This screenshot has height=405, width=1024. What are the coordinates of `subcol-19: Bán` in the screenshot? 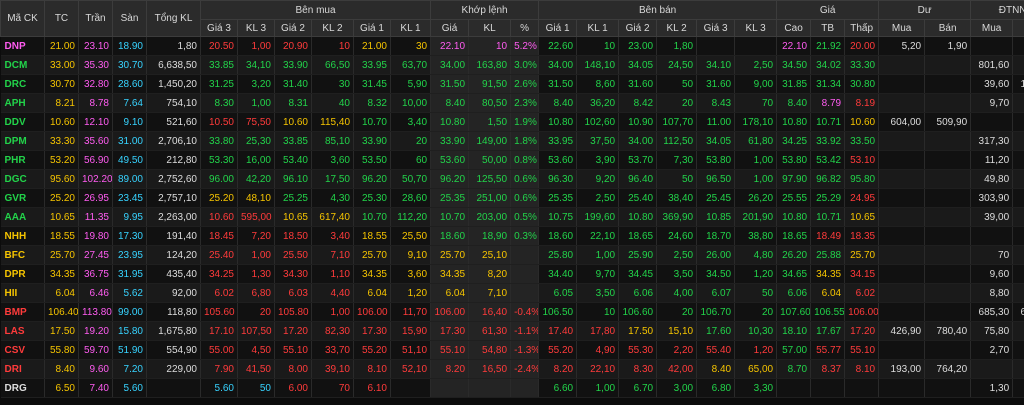 It's located at (948, 28).